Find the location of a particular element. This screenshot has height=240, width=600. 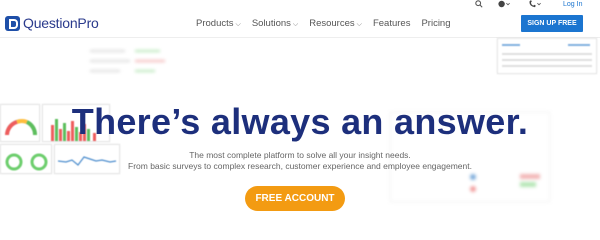

nav-label: Features is located at coordinates (391, 23).